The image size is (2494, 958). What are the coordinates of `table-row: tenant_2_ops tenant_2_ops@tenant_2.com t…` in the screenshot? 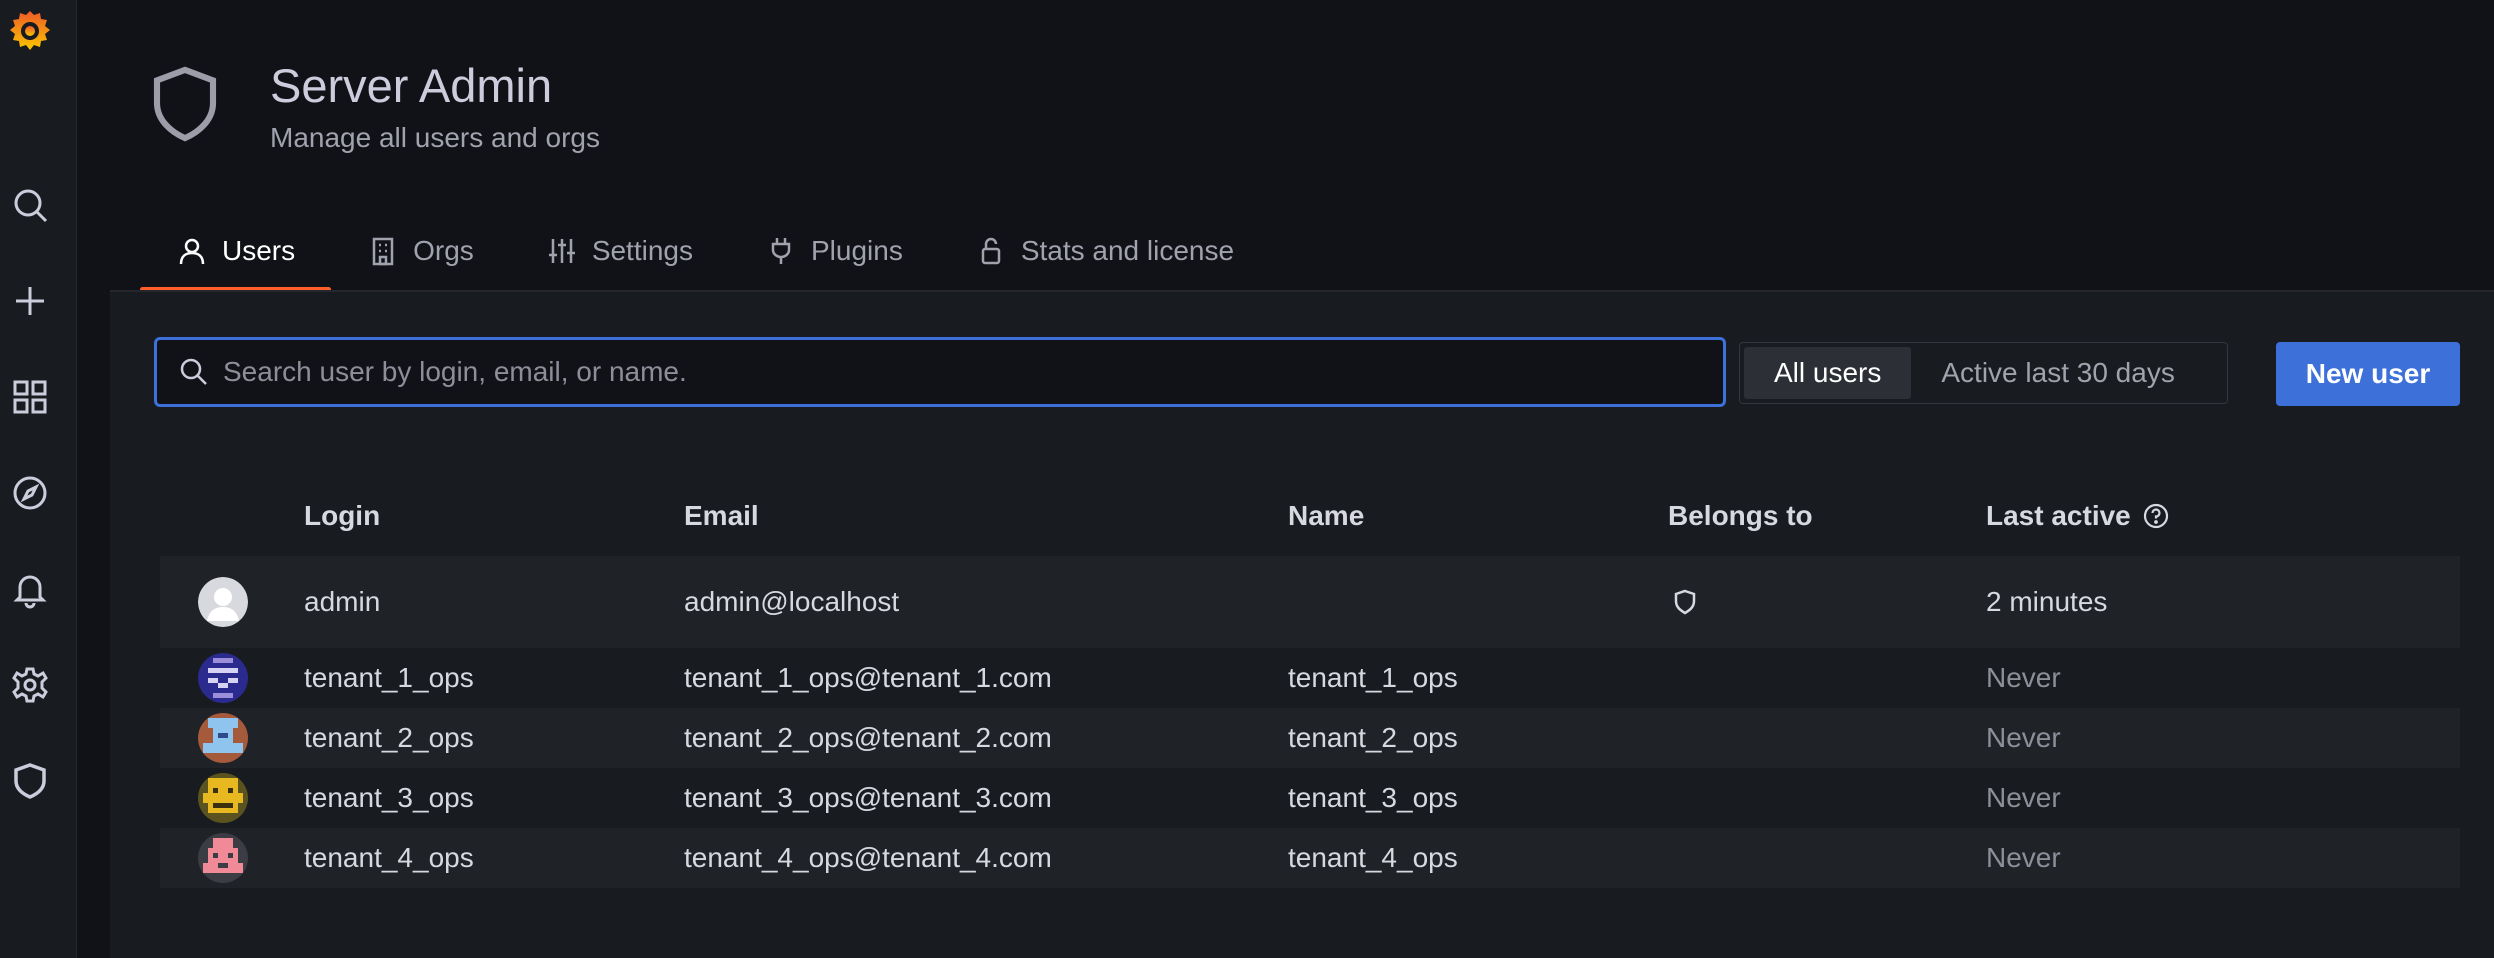 It's located at (1310, 738).